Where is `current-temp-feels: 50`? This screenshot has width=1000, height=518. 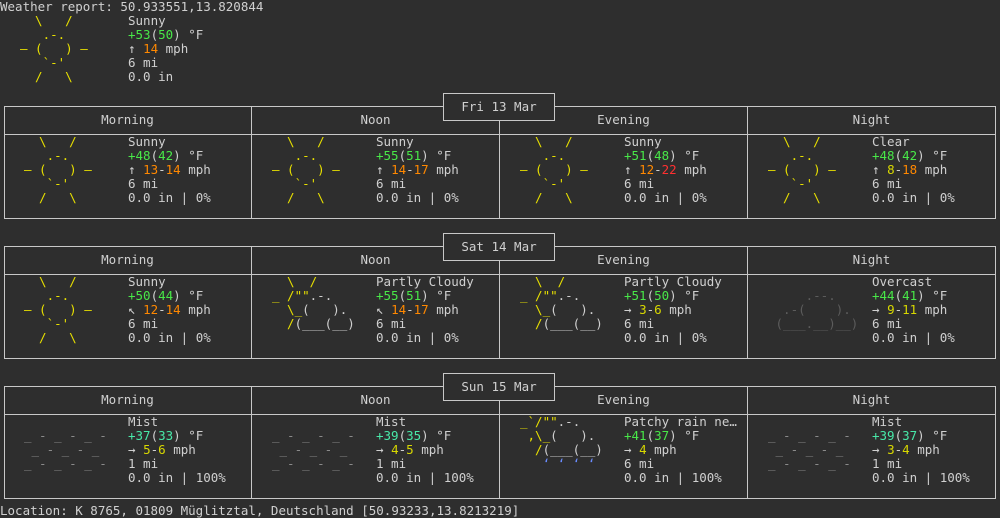
current-temp-feels: 50 is located at coordinates (166, 34).